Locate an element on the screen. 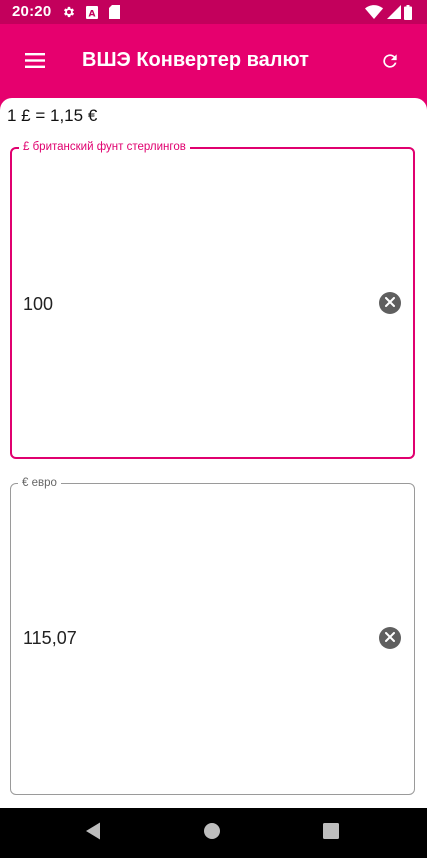 The image size is (427, 858). app-title: ВШЭ Конвертер валют is located at coordinates (195, 60).